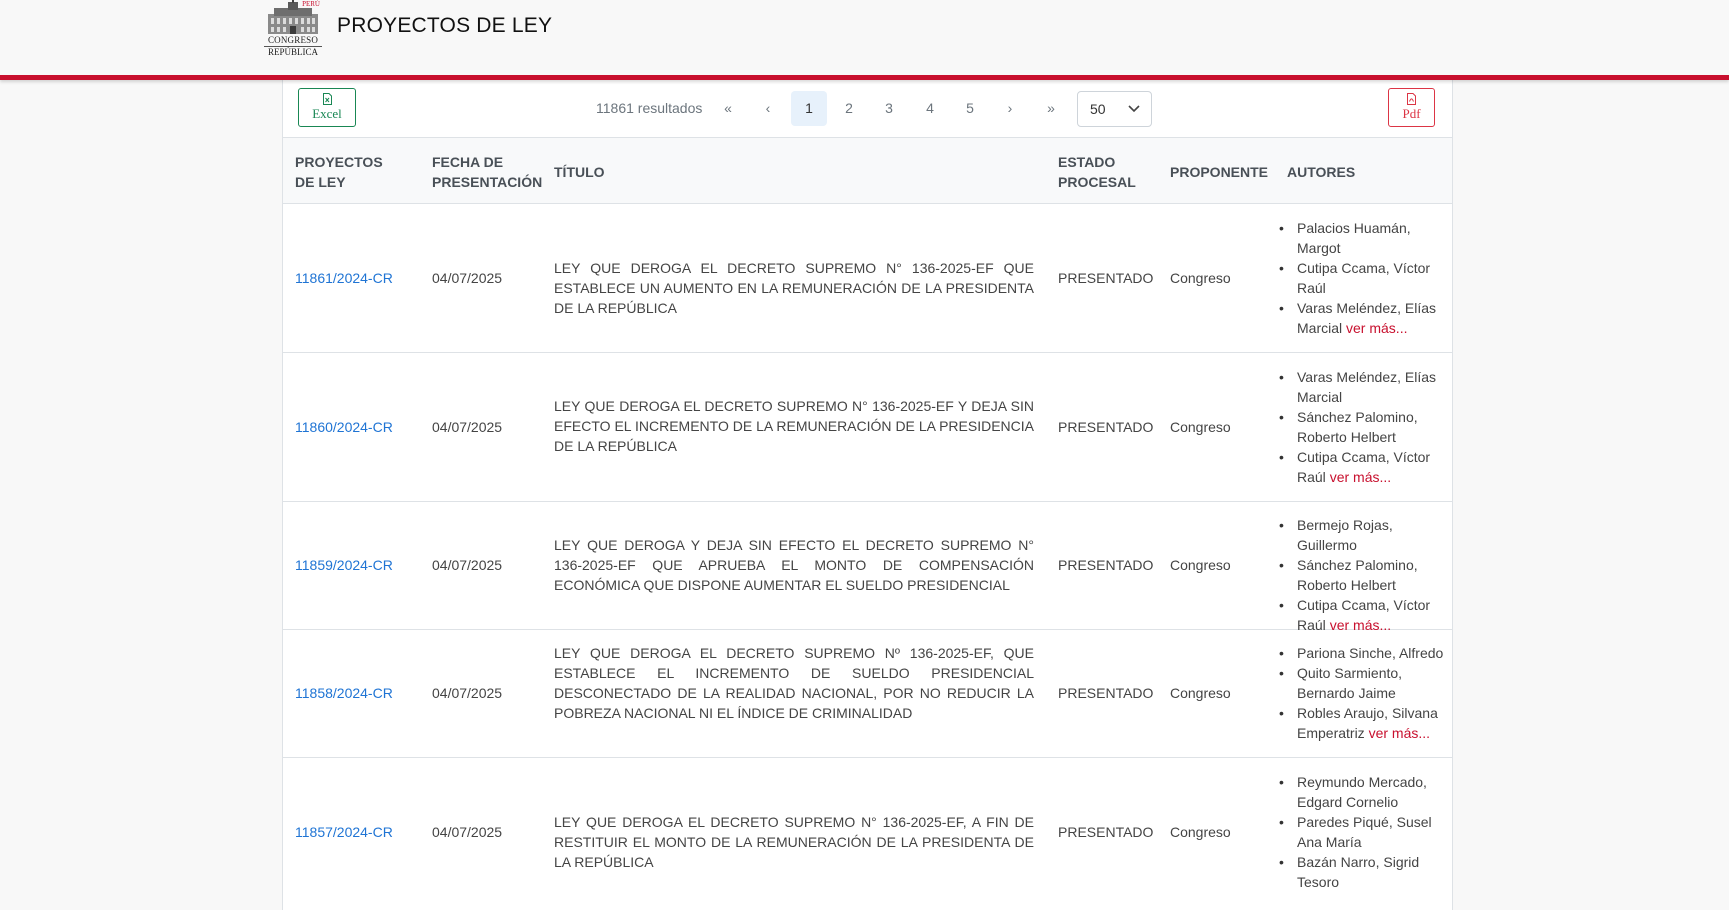 Image resolution: width=1729 pixels, height=910 pixels. What do you see at coordinates (1362, 535) in the screenshot?
I see `autor-item: Bermejo Rojas, Guillermo` at bounding box center [1362, 535].